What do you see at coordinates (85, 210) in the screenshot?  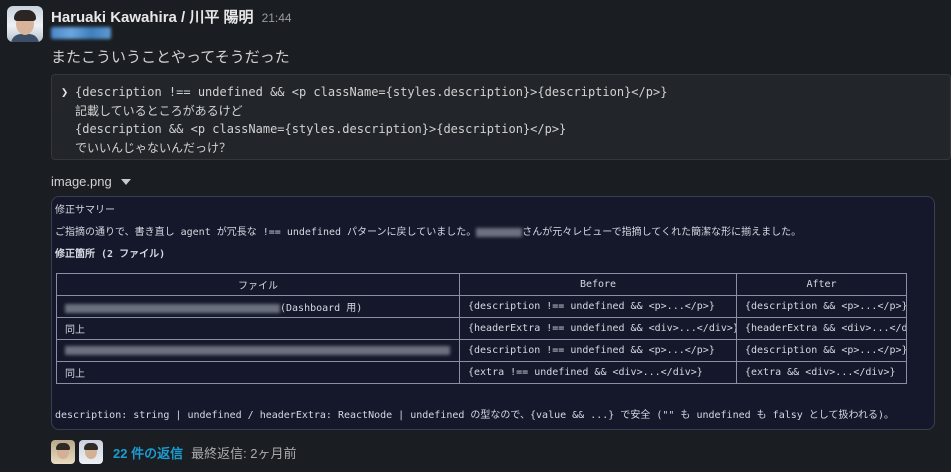 I see `image-title: 修正サマリー` at bounding box center [85, 210].